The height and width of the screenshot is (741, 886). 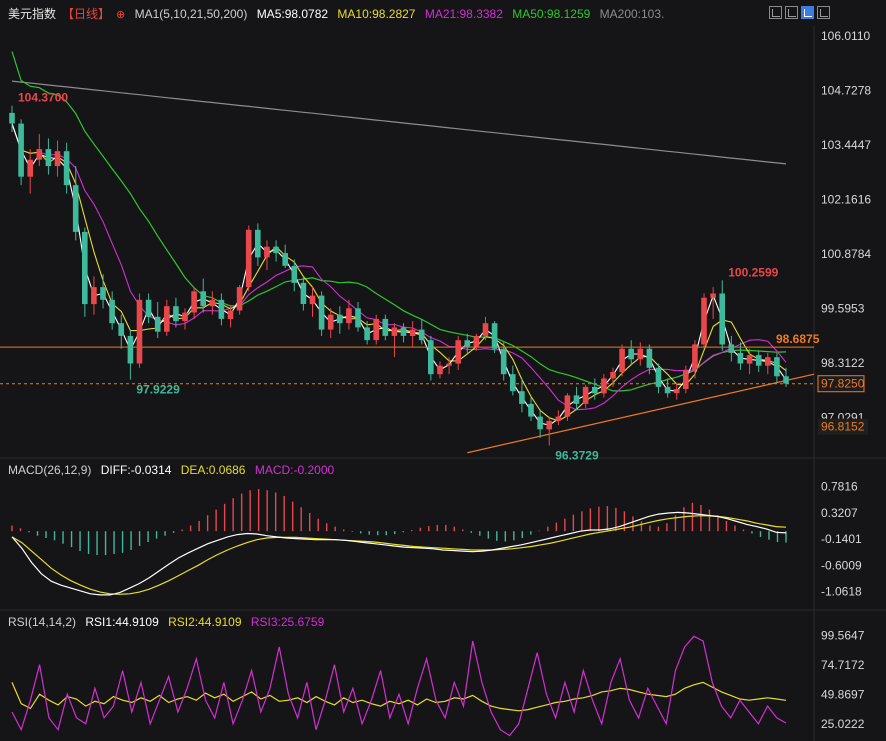 What do you see at coordinates (122, 622) in the screenshot?
I see `rsi1-value: RSI1:44.9109` at bounding box center [122, 622].